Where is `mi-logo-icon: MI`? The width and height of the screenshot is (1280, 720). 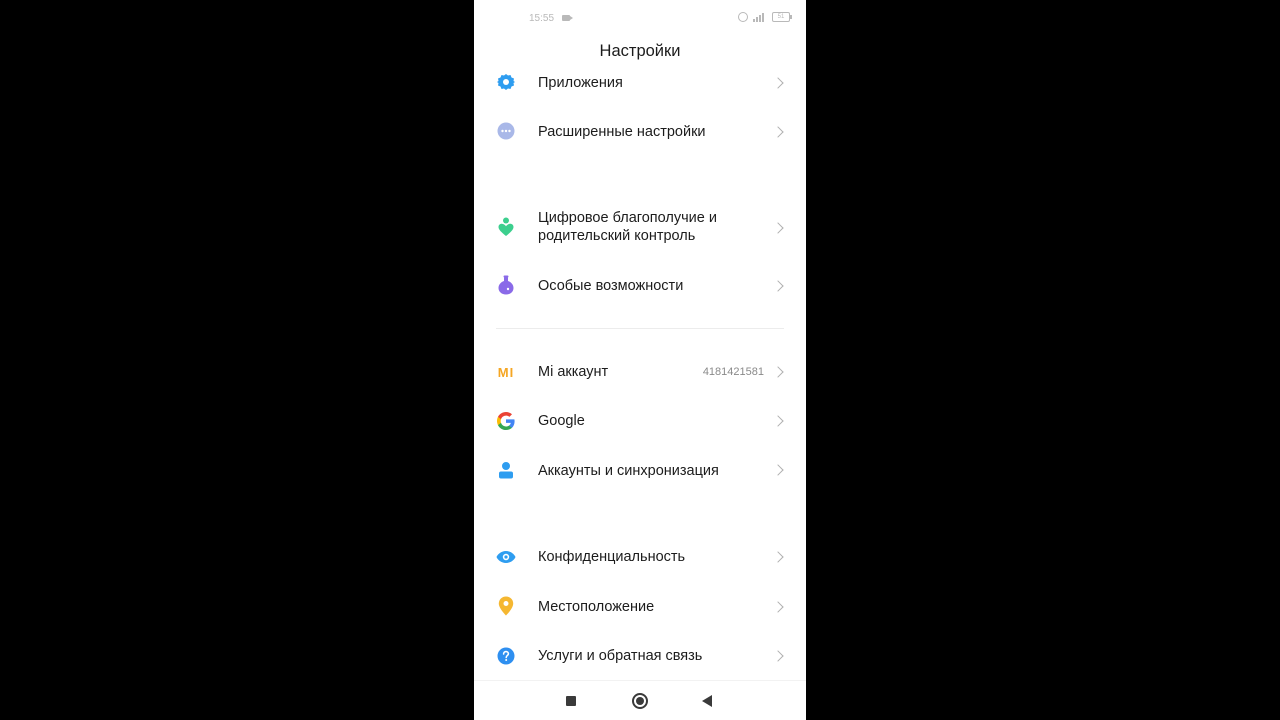
mi-logo-icon: MI is located at coordinates (506, 372).